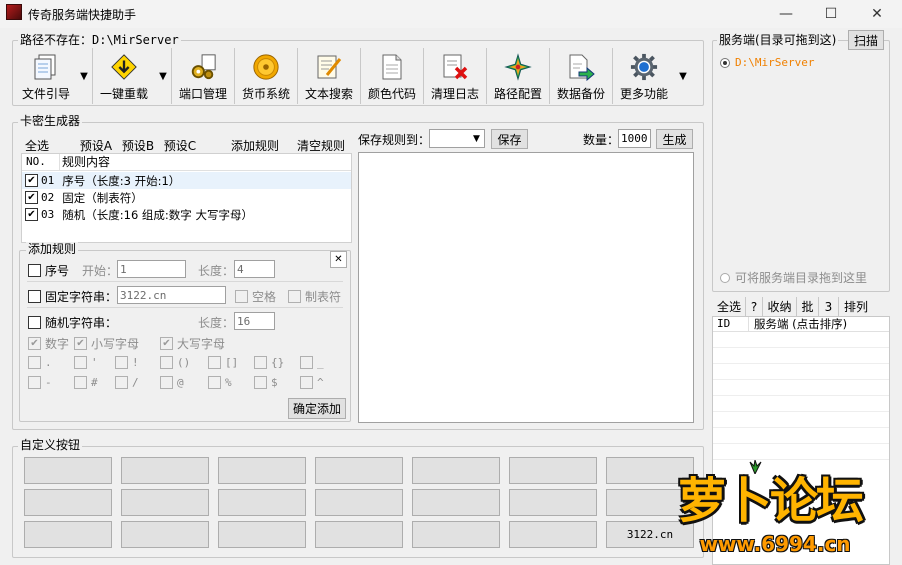 The width and height of the screenshot is (902, 565). Describe the element at coordinates (455, 76) in the screenshot. I see `clear-log-button: 清理日志` at that location.